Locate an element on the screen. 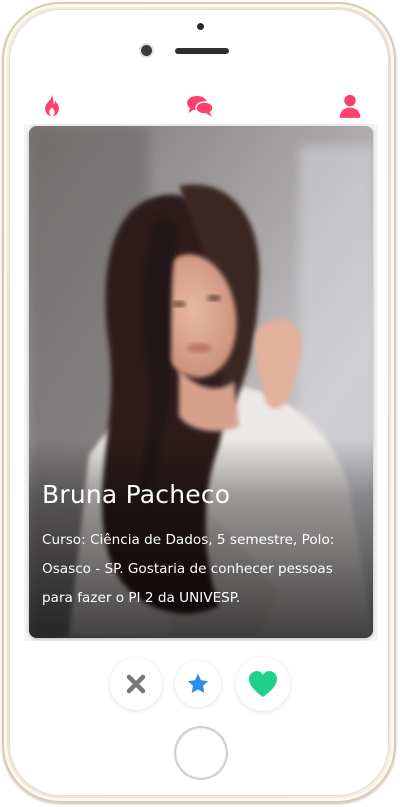 The image size is (400, 807). profile-name: Bruna Pacheco is located at coordinates (136, 494).